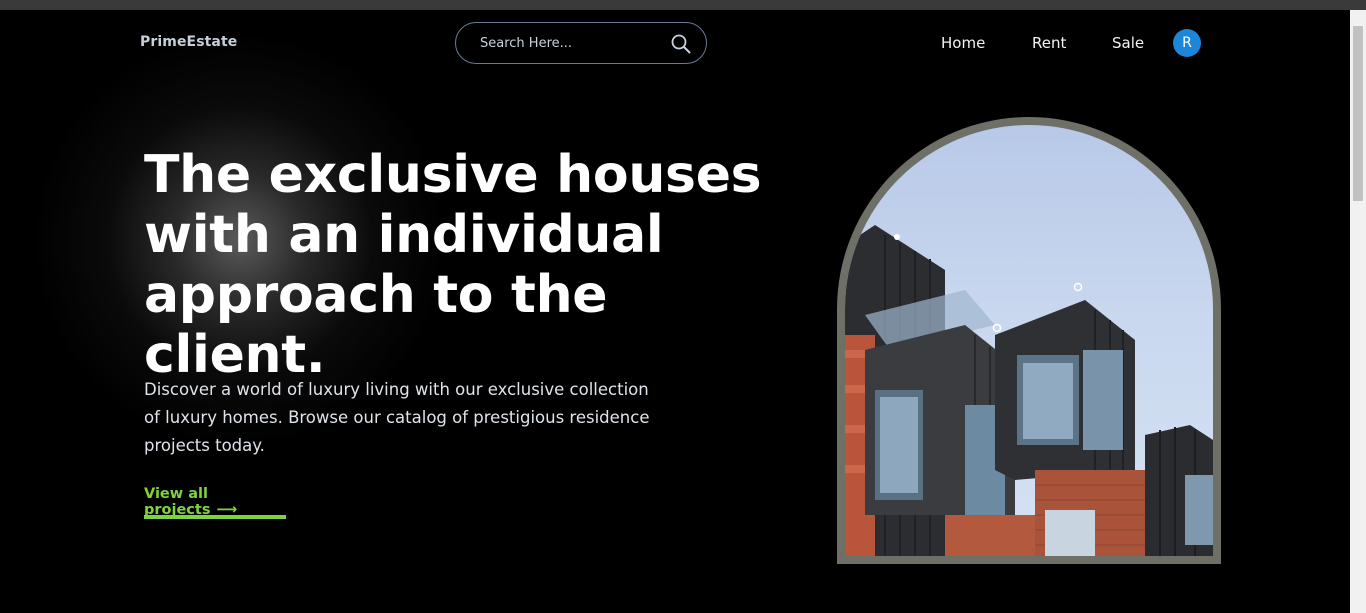  I want to click on search-icon, so click(681, 44).